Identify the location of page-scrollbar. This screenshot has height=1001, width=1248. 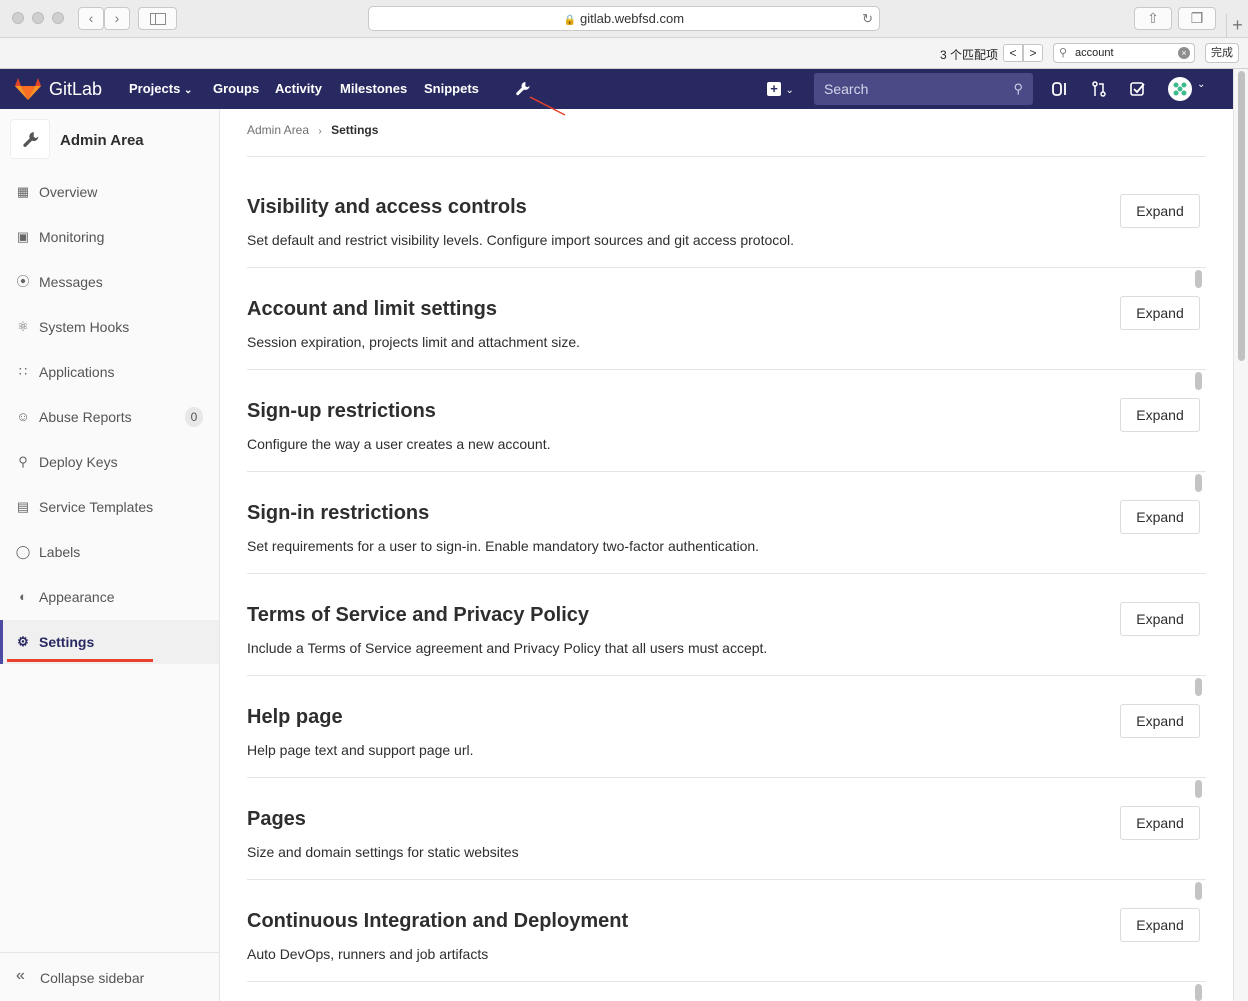
(1240, 535).